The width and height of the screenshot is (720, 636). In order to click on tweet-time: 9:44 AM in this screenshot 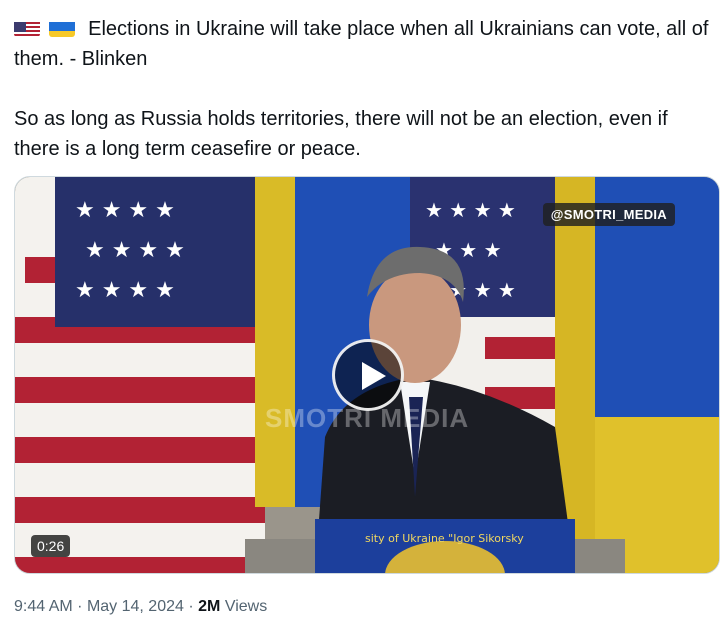, I will do `click(43, 606)`.